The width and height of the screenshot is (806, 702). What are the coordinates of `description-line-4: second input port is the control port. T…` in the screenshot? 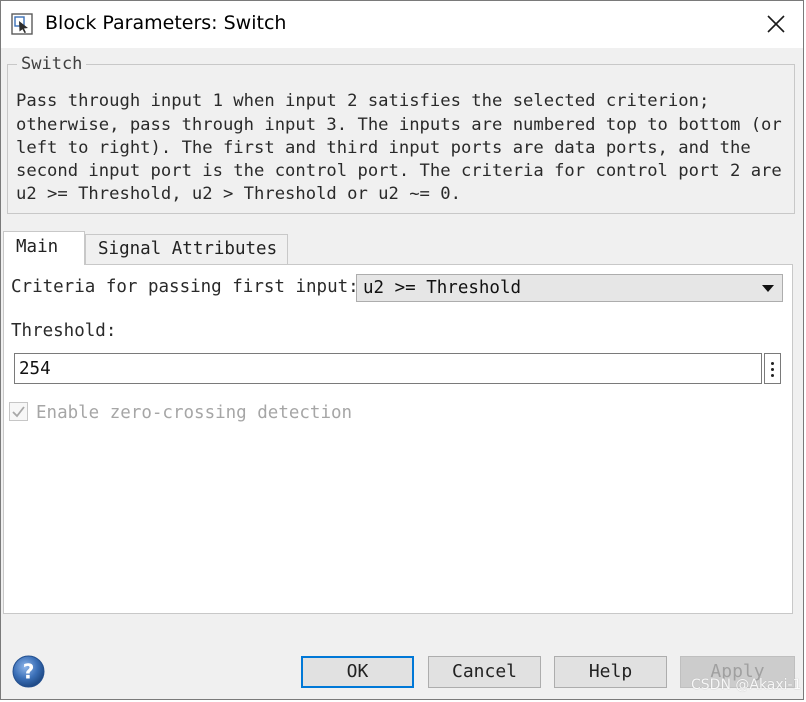 It's located at (399, 171).